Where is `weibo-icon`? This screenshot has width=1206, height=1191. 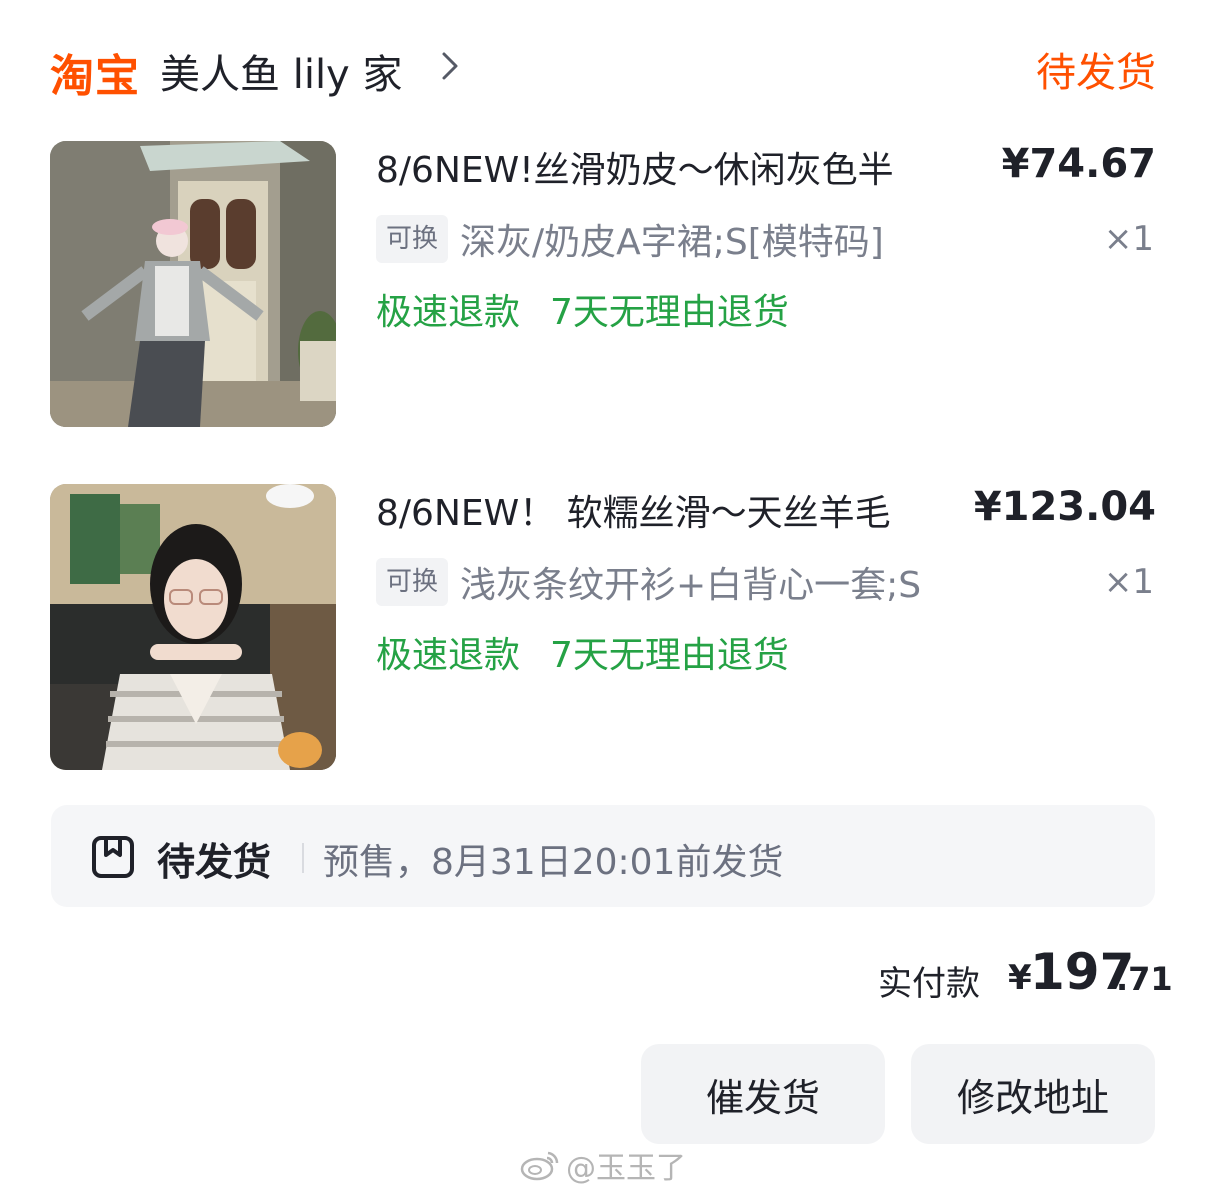 weibo-icon is located at coordinates (539, 1166).